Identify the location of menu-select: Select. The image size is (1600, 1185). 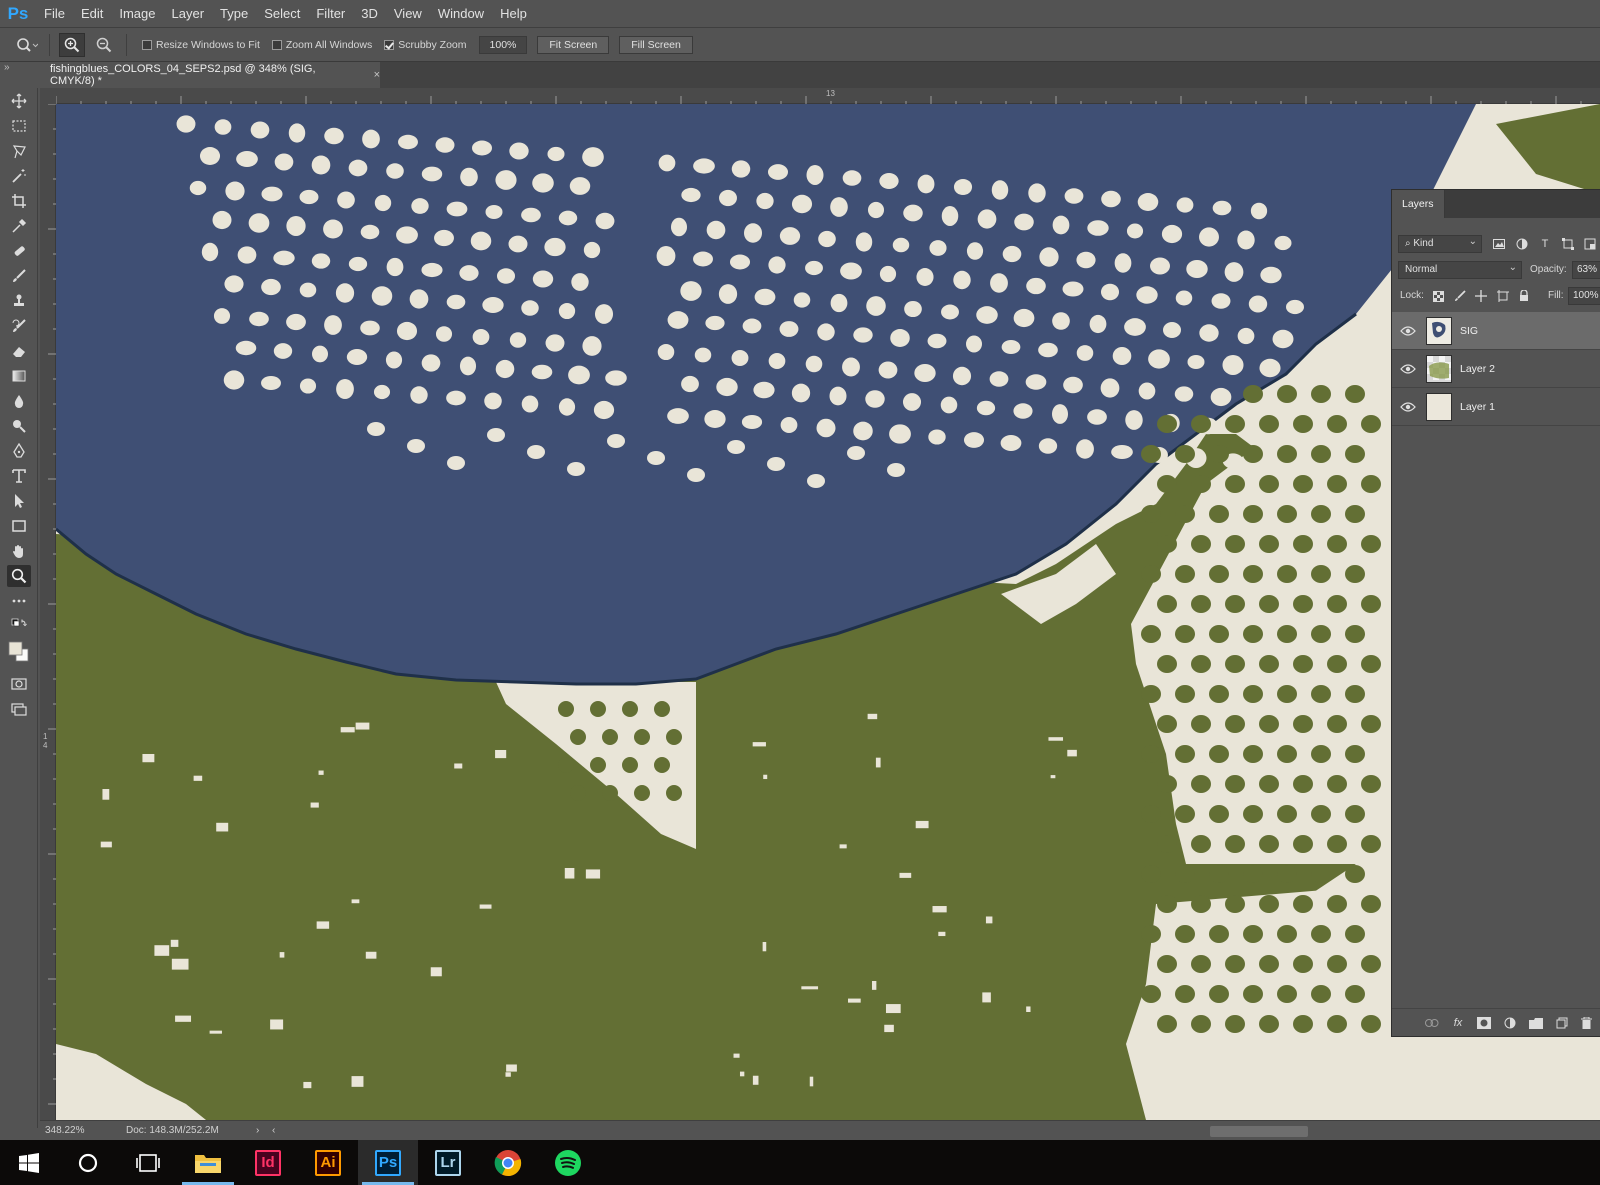
(282, 14).